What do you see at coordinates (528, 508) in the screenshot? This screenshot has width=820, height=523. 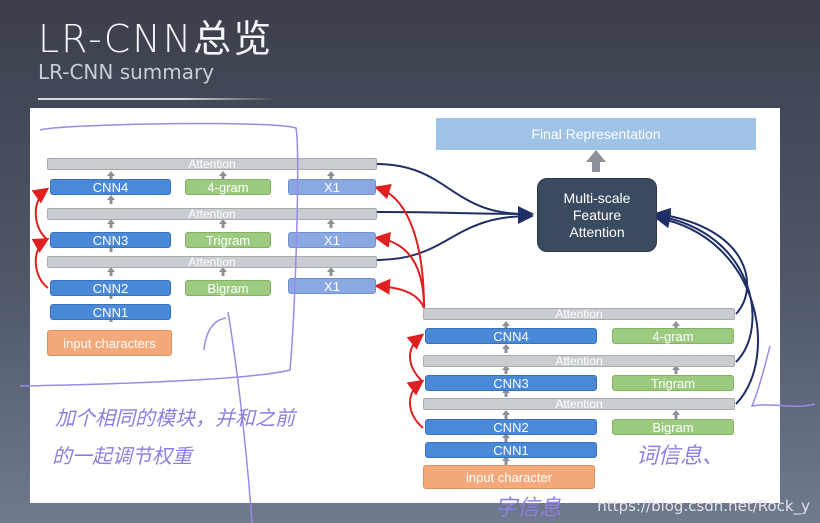 I see `annotation-char-info: 字信息` at bounding box center [528, 508].